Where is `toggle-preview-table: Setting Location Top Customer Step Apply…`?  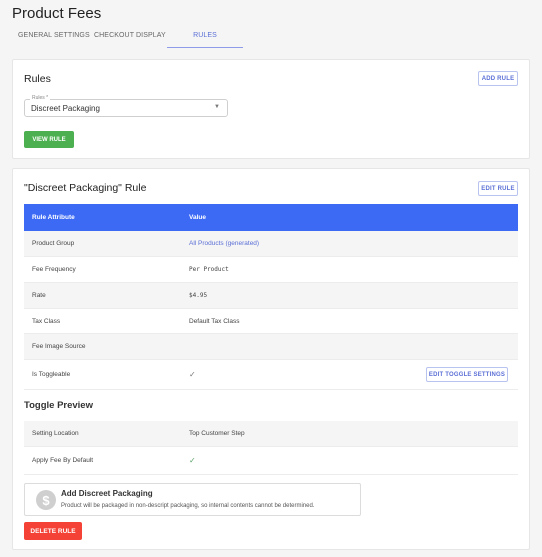 toggle-preview-table: Setting Location Top Customer Step Apply… is located at coordinates (271, 448).